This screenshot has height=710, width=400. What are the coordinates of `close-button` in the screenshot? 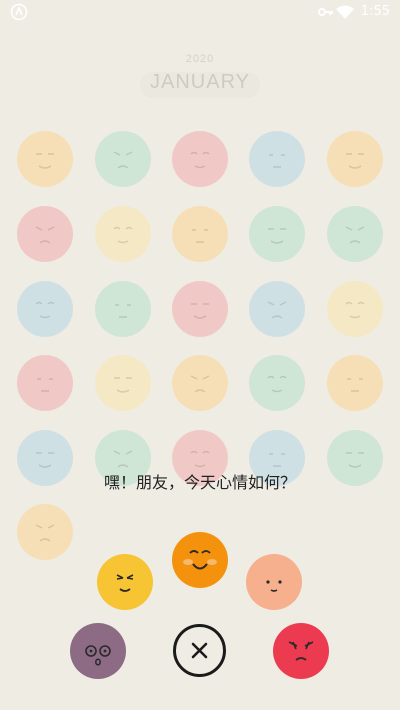 It's located at (199, 650).